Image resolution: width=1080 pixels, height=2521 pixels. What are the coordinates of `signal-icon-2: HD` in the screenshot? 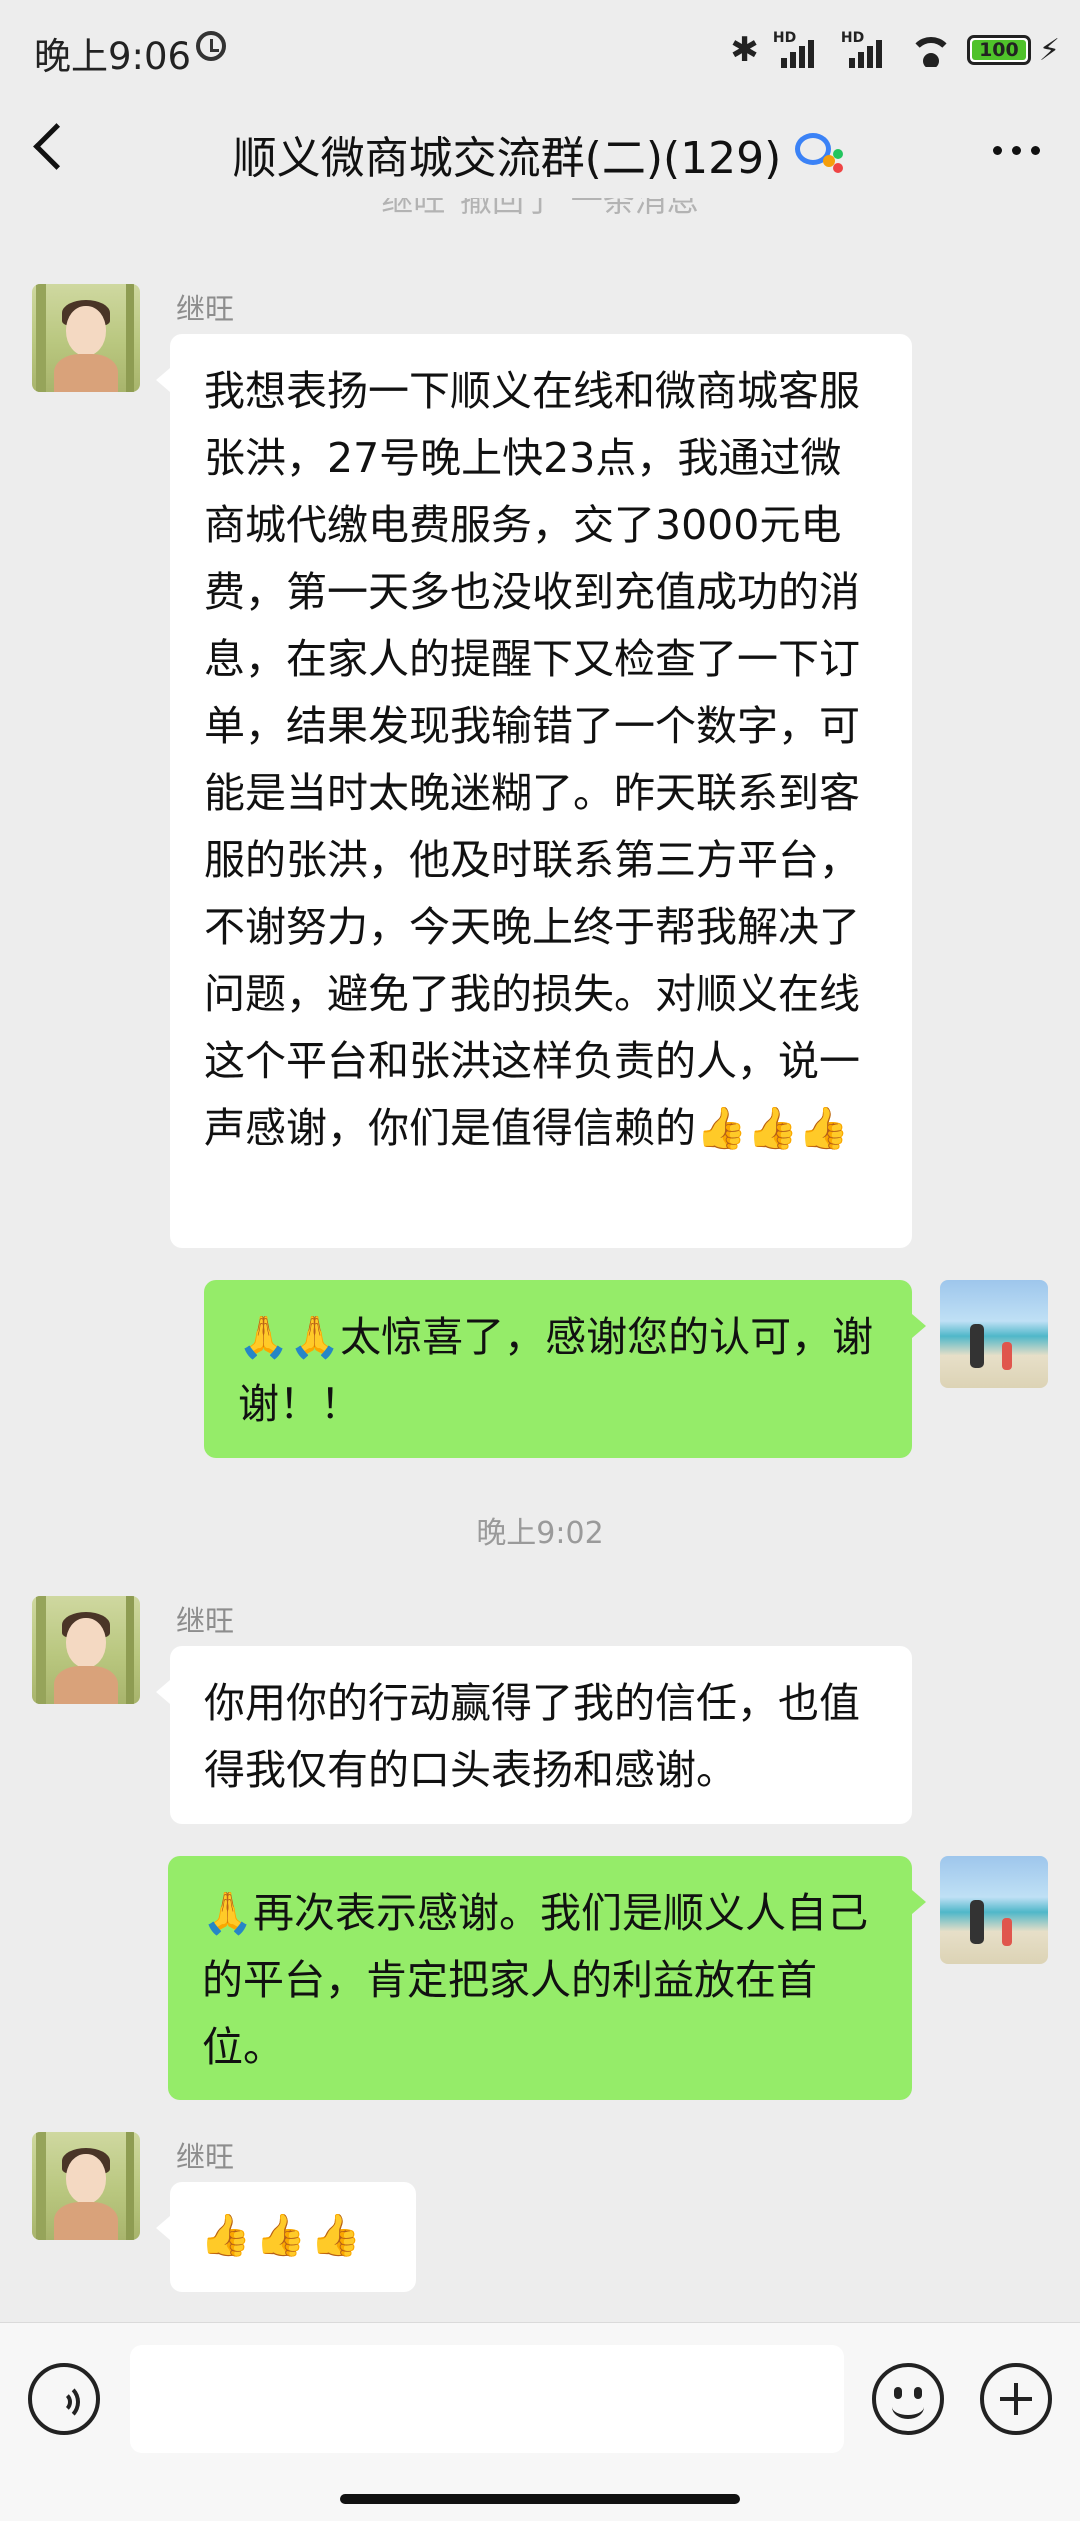 It's located at (868, 50).